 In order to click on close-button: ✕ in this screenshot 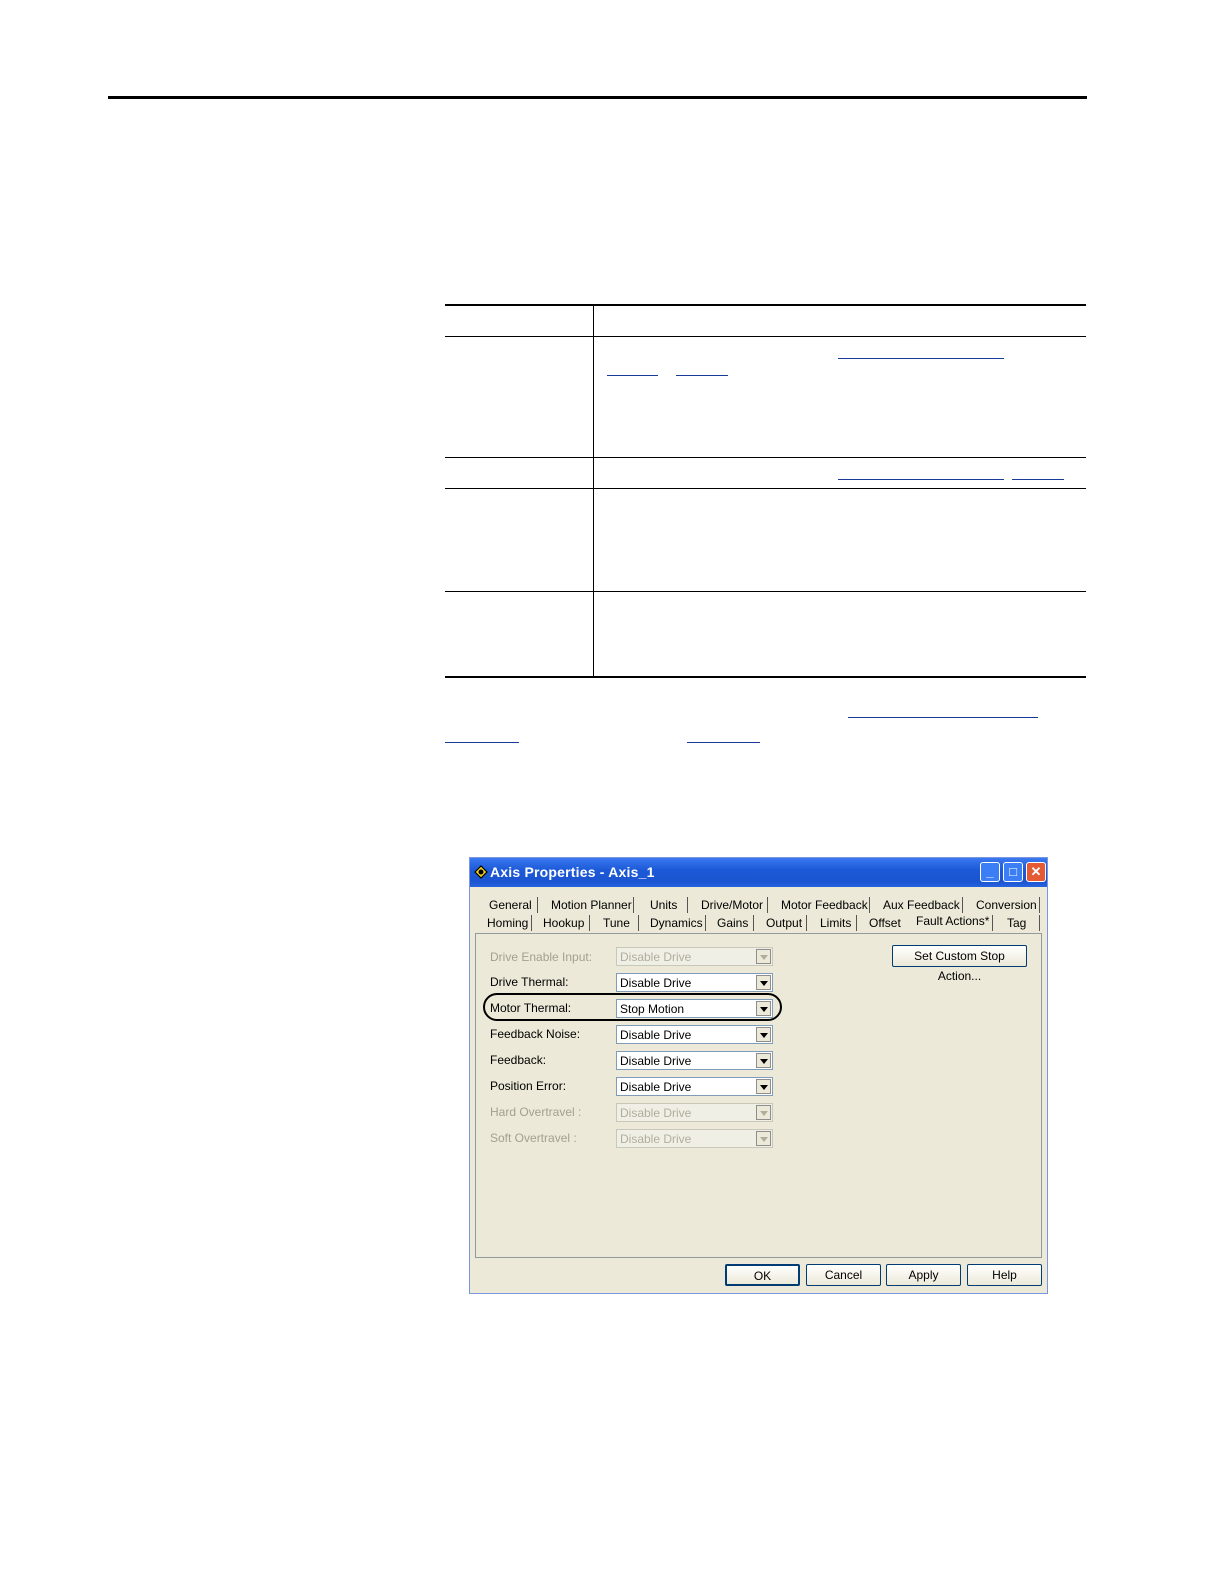, I will do `click(1036, 872)`.